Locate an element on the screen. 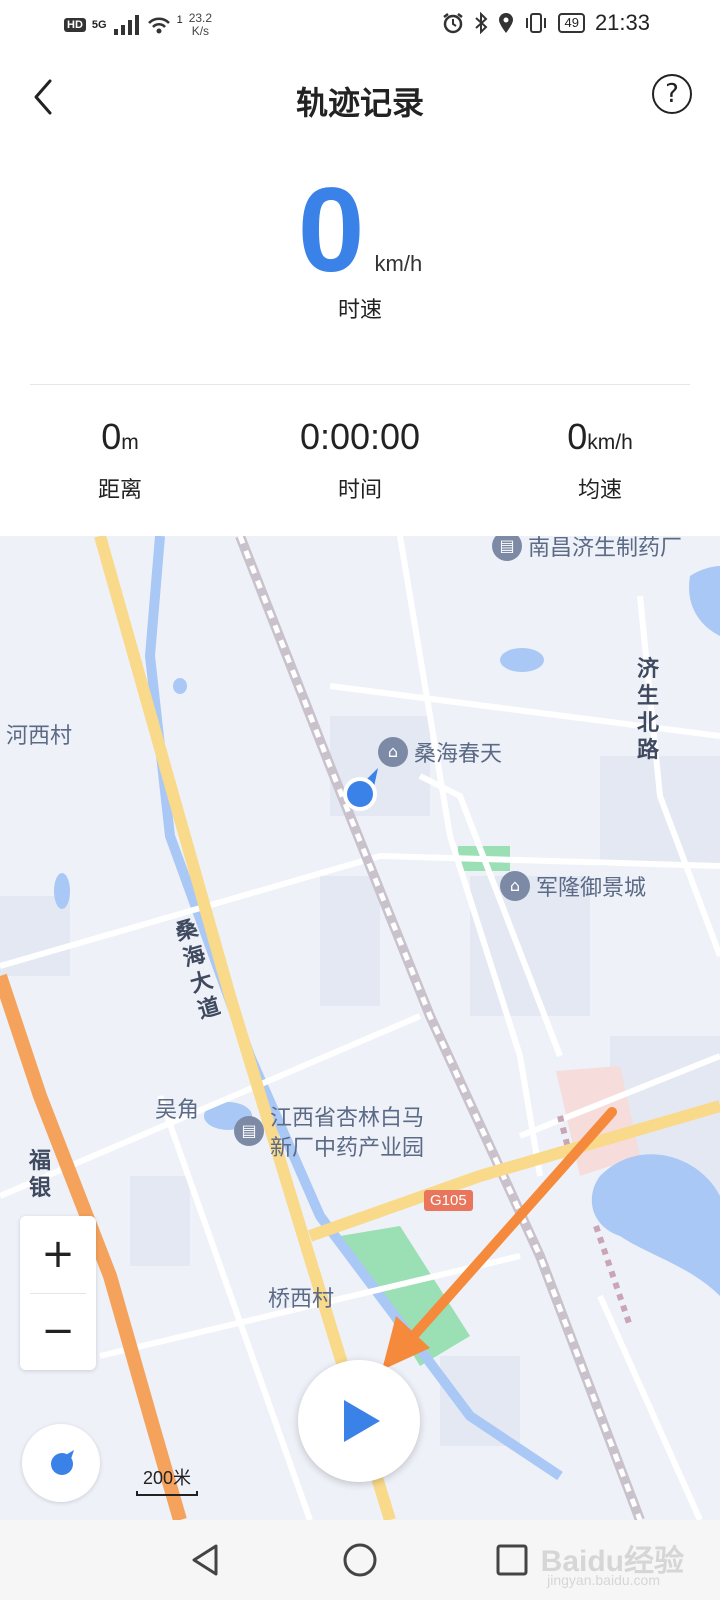 The image size is (720, 1600). vibrate-icon is located at coordinates (536, 23).